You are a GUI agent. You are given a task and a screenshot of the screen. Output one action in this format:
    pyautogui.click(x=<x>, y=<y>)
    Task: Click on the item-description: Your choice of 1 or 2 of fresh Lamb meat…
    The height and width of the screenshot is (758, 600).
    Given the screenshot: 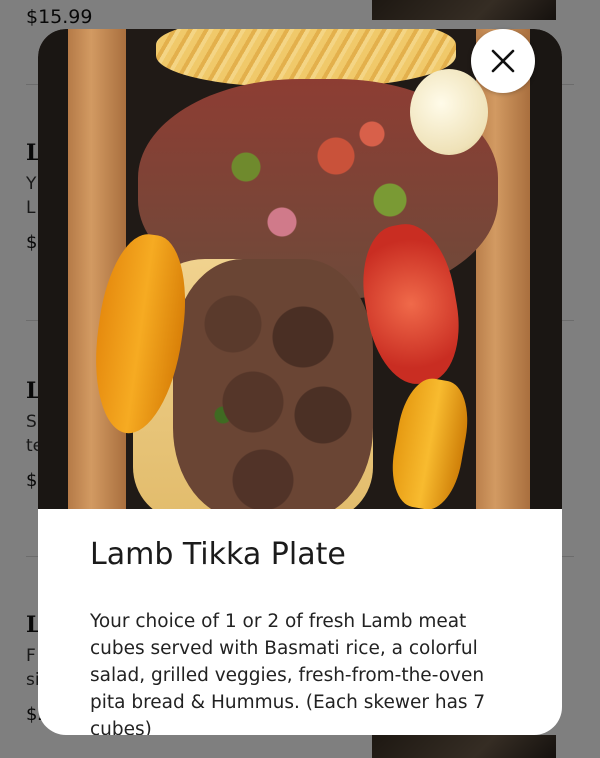 What is the action you would take?
    pyautogui.click(x=288, y=673)
    